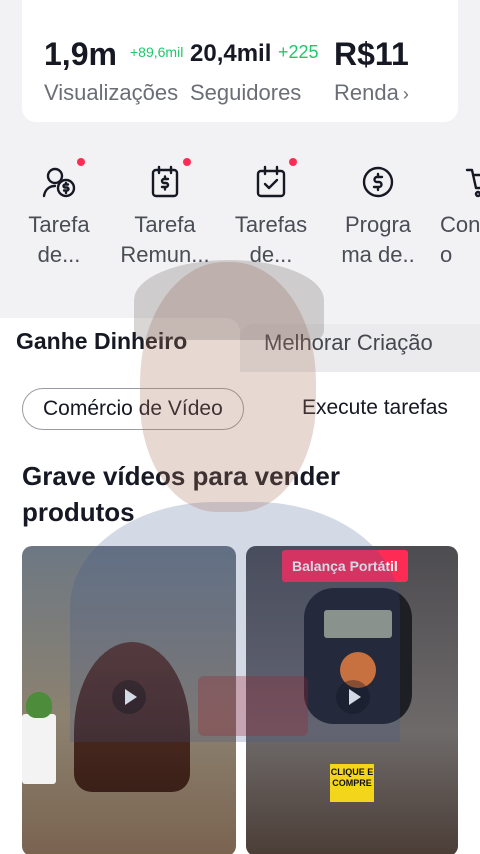 This screenshot has height=854, width=480. I want to click on income-stat: R$11 Renda ›, so click(371, 68).